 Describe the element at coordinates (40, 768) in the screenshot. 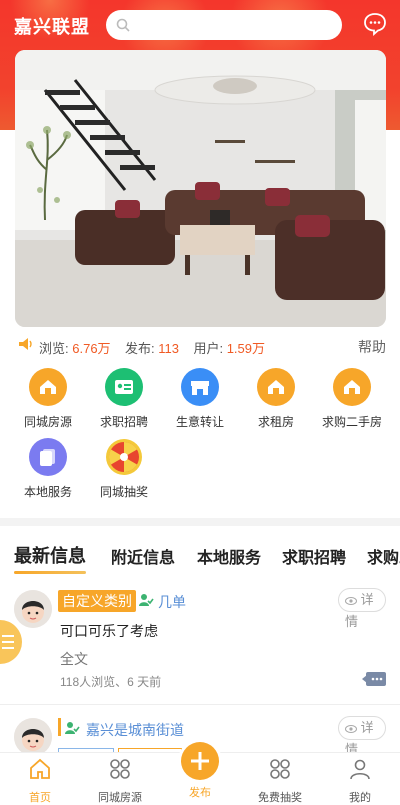

I see `home-icon` at that location.